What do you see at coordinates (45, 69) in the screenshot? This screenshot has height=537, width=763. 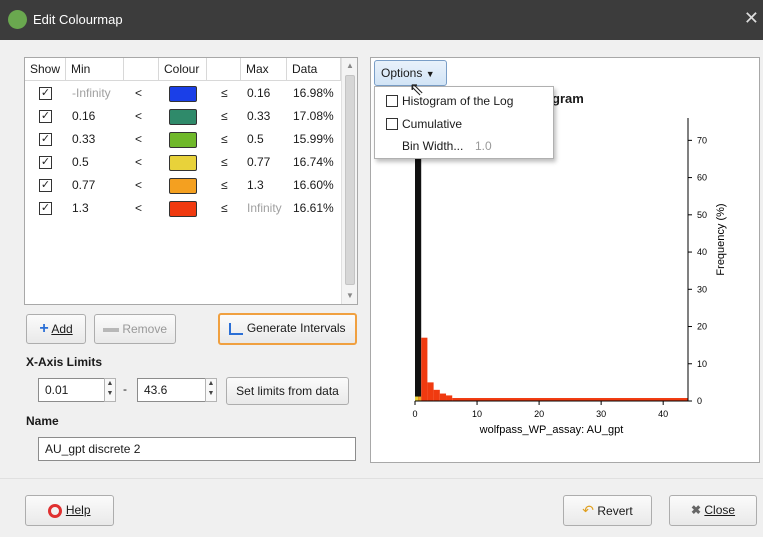 I see `column-header-show: Show` at bounding box center [45, 69].